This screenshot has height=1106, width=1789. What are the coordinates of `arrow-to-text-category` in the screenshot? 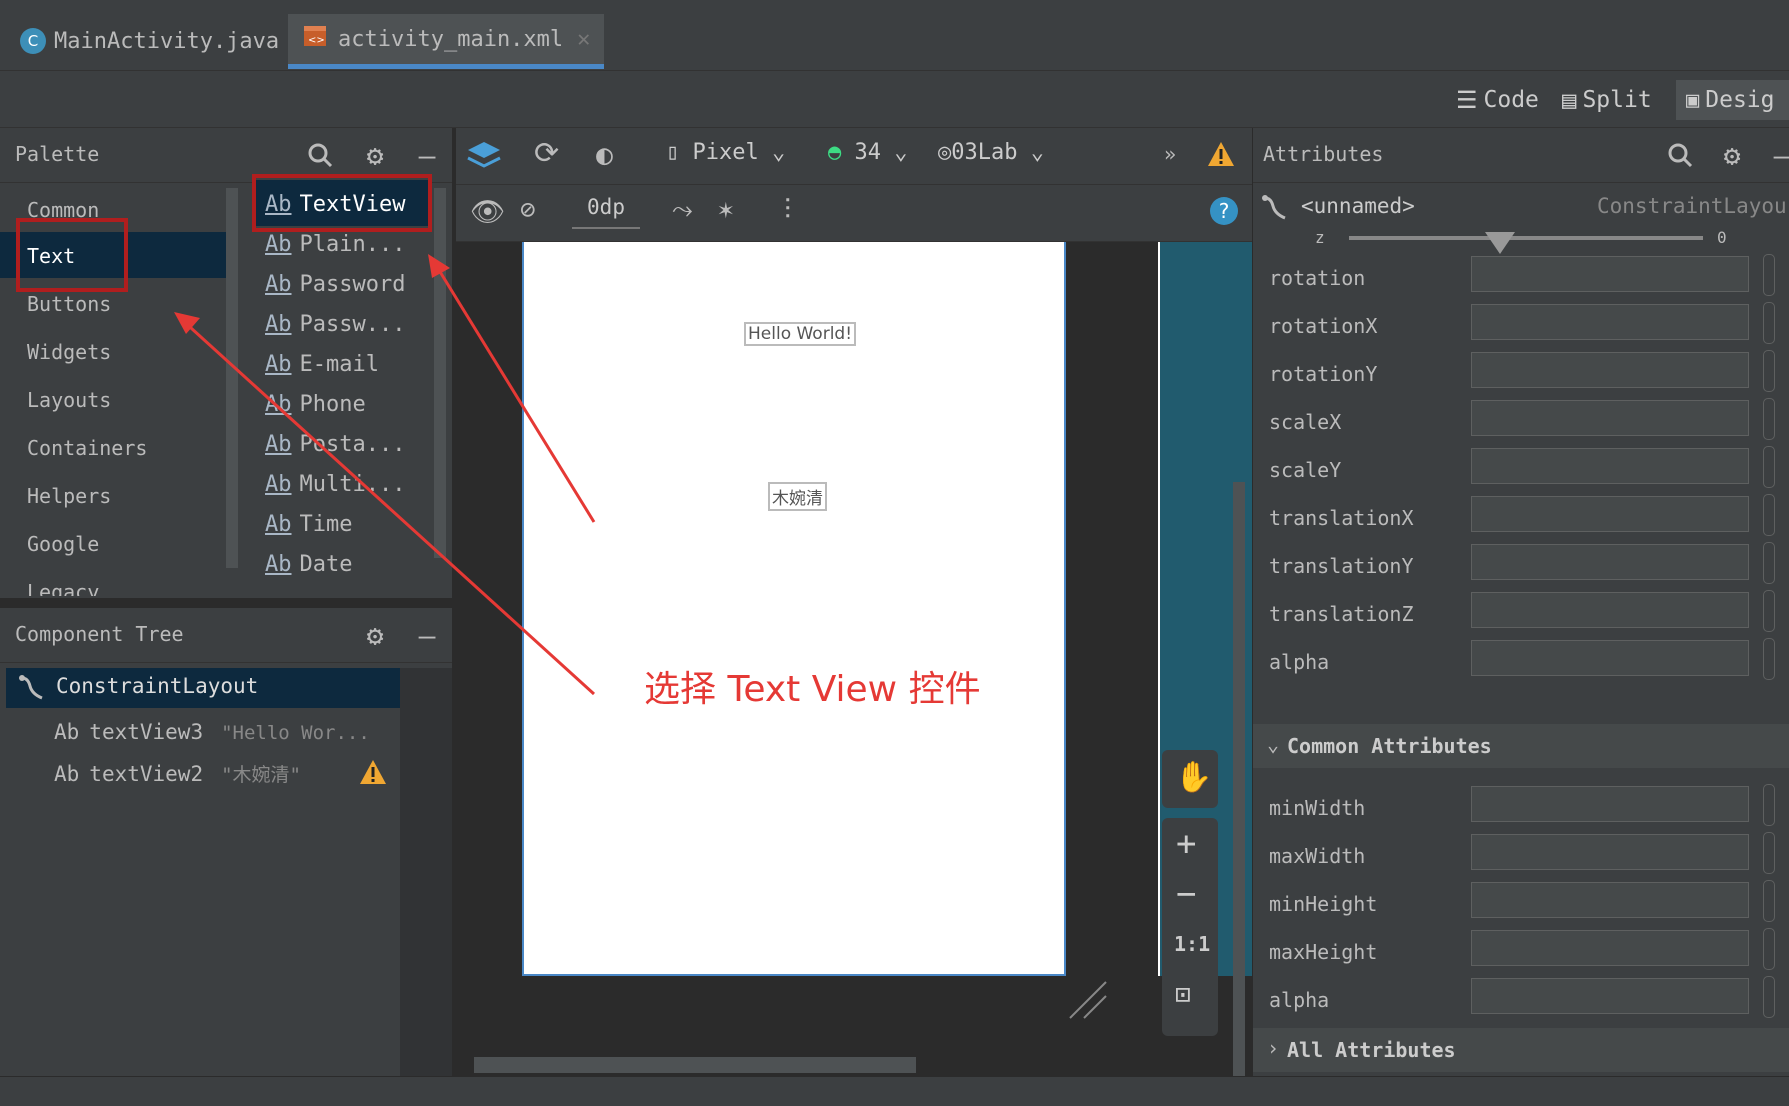 It's located at (387, 506).